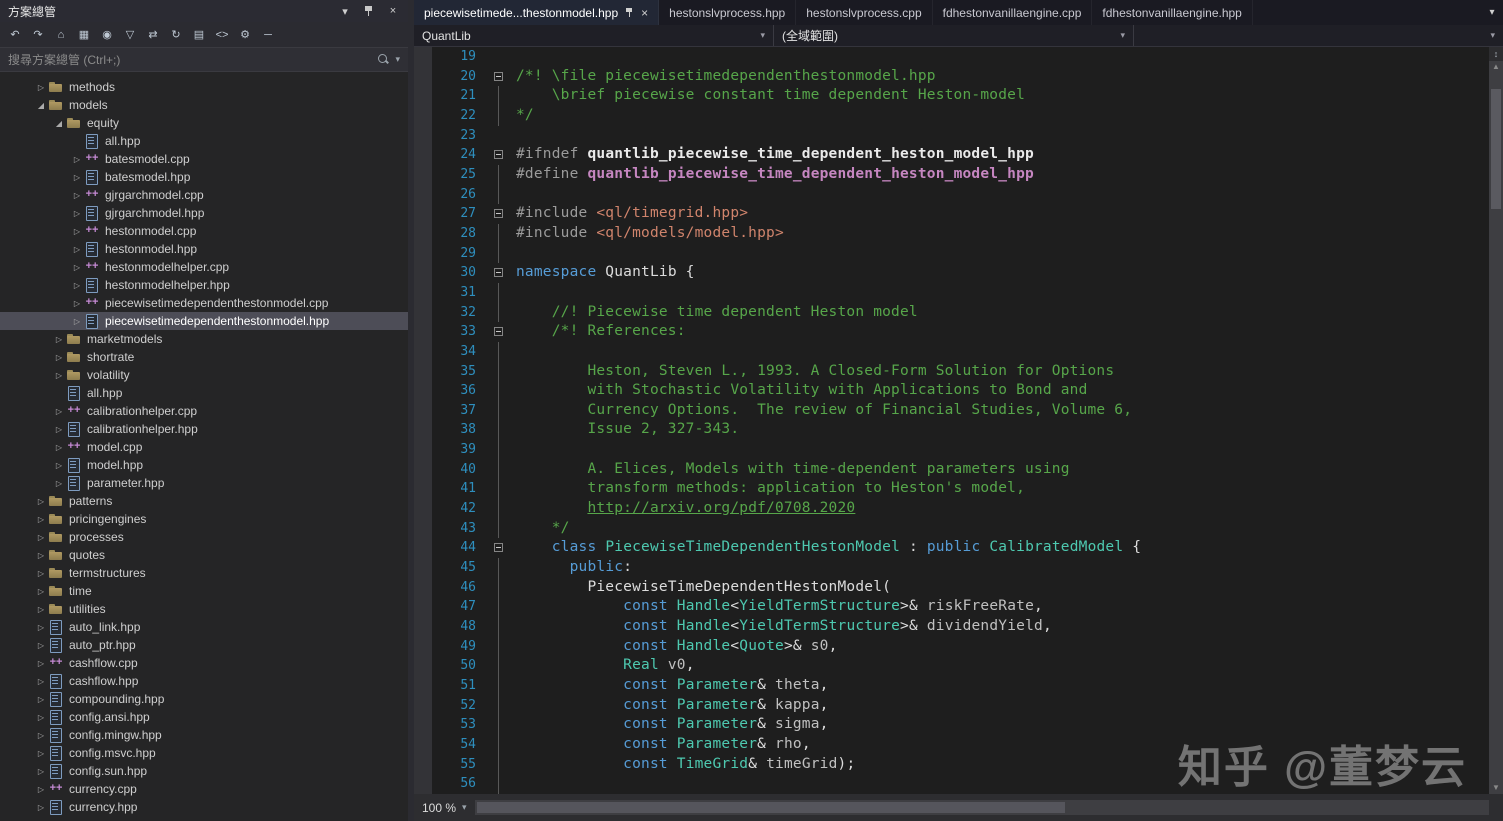 The image size is (1503, 821). Describe the element at coordinates (369, 11) in the screenshot. I see `pin-icon` at that location.